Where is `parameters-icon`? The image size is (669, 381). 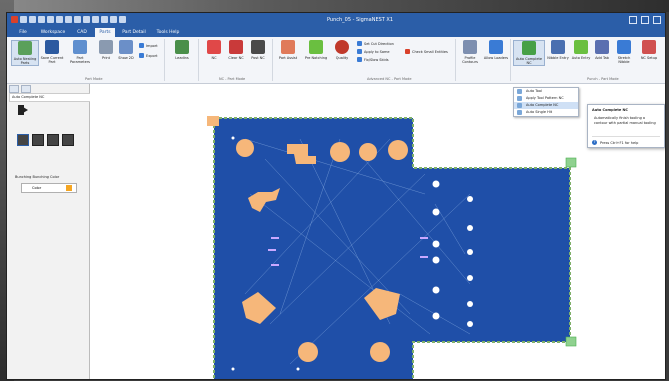 parameters-icon is located at coordinates (80, 47).